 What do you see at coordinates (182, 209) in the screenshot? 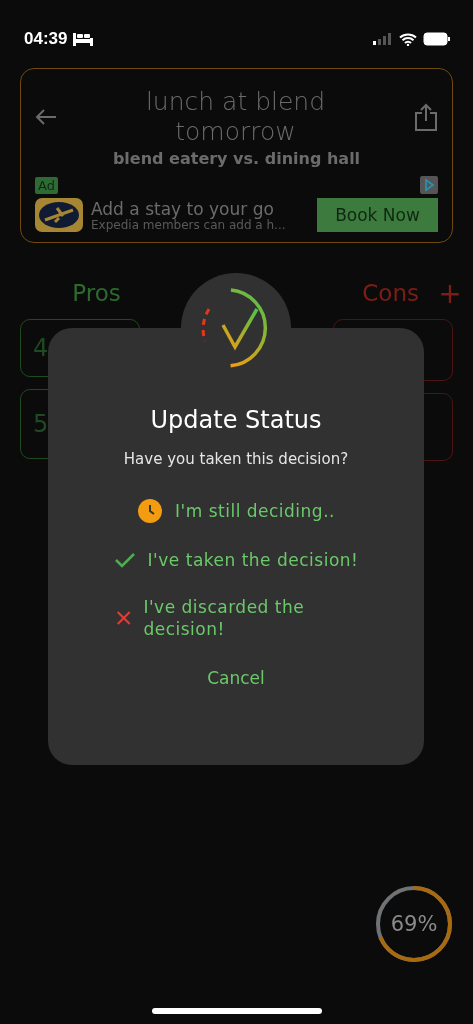
I see `ad-headline: Add a stay to your go` at bounding box center [182, 209].